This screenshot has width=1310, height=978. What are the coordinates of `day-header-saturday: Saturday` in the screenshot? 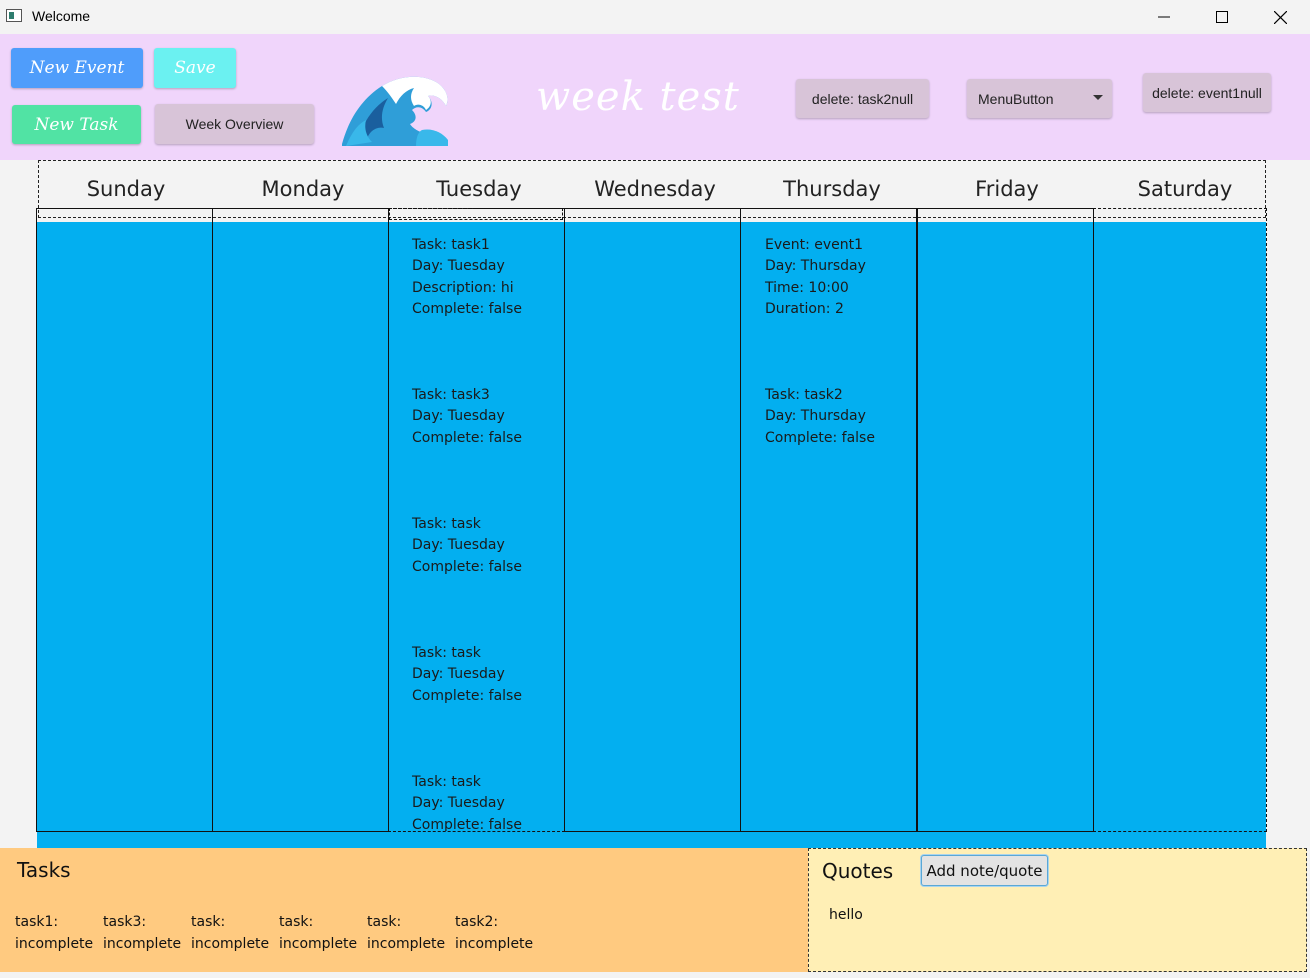 It's located at (1185, 189).